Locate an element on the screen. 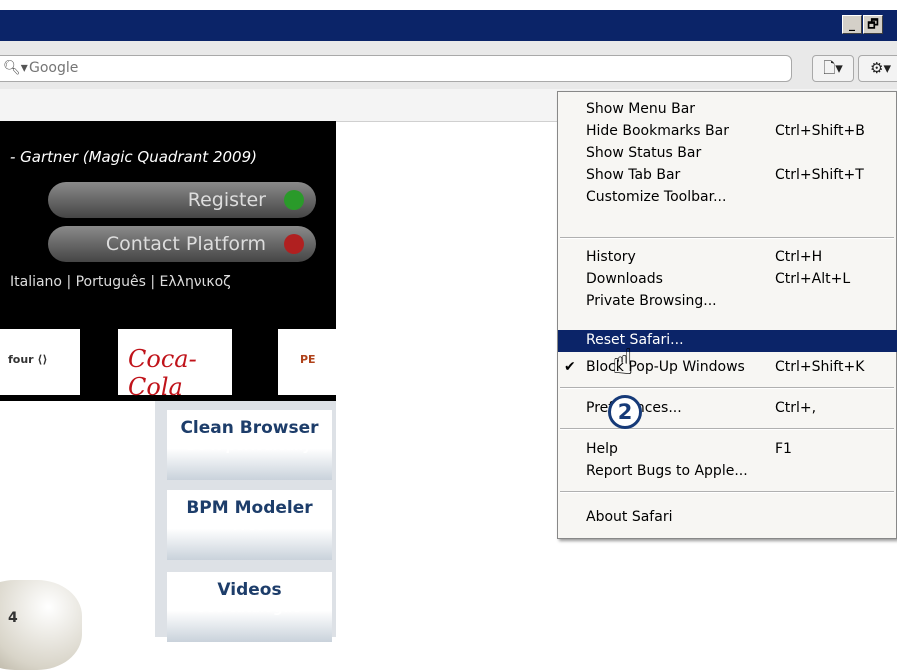 The height and width of the screenshot is (670, 897). language-links: Italiano | Português | Ελληνικοζ is located at coordinates (120, 282).